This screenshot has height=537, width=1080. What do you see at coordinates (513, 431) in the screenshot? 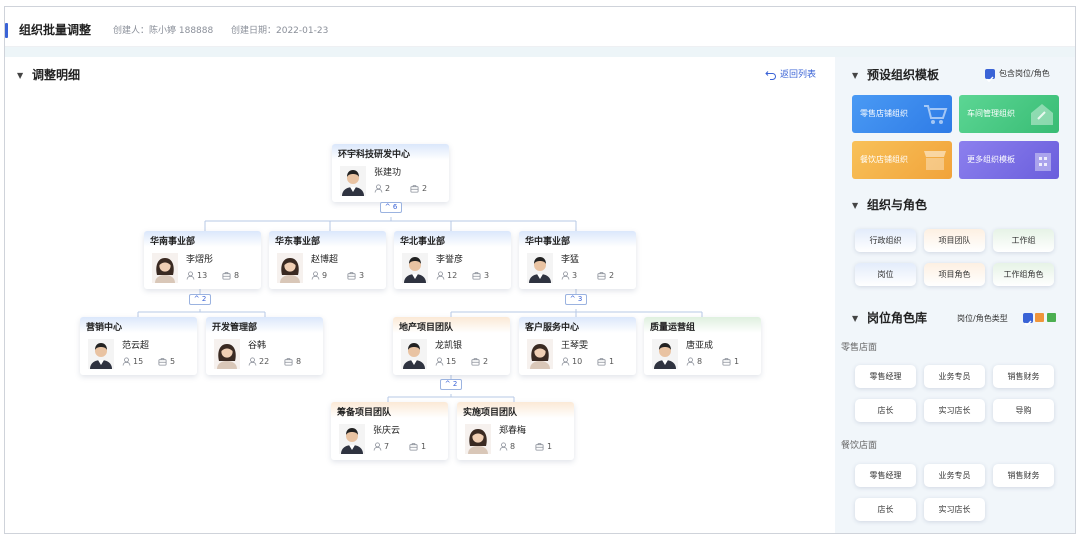
I see `node-leader-name: 郑春梅` at bounding box center [513, 431].